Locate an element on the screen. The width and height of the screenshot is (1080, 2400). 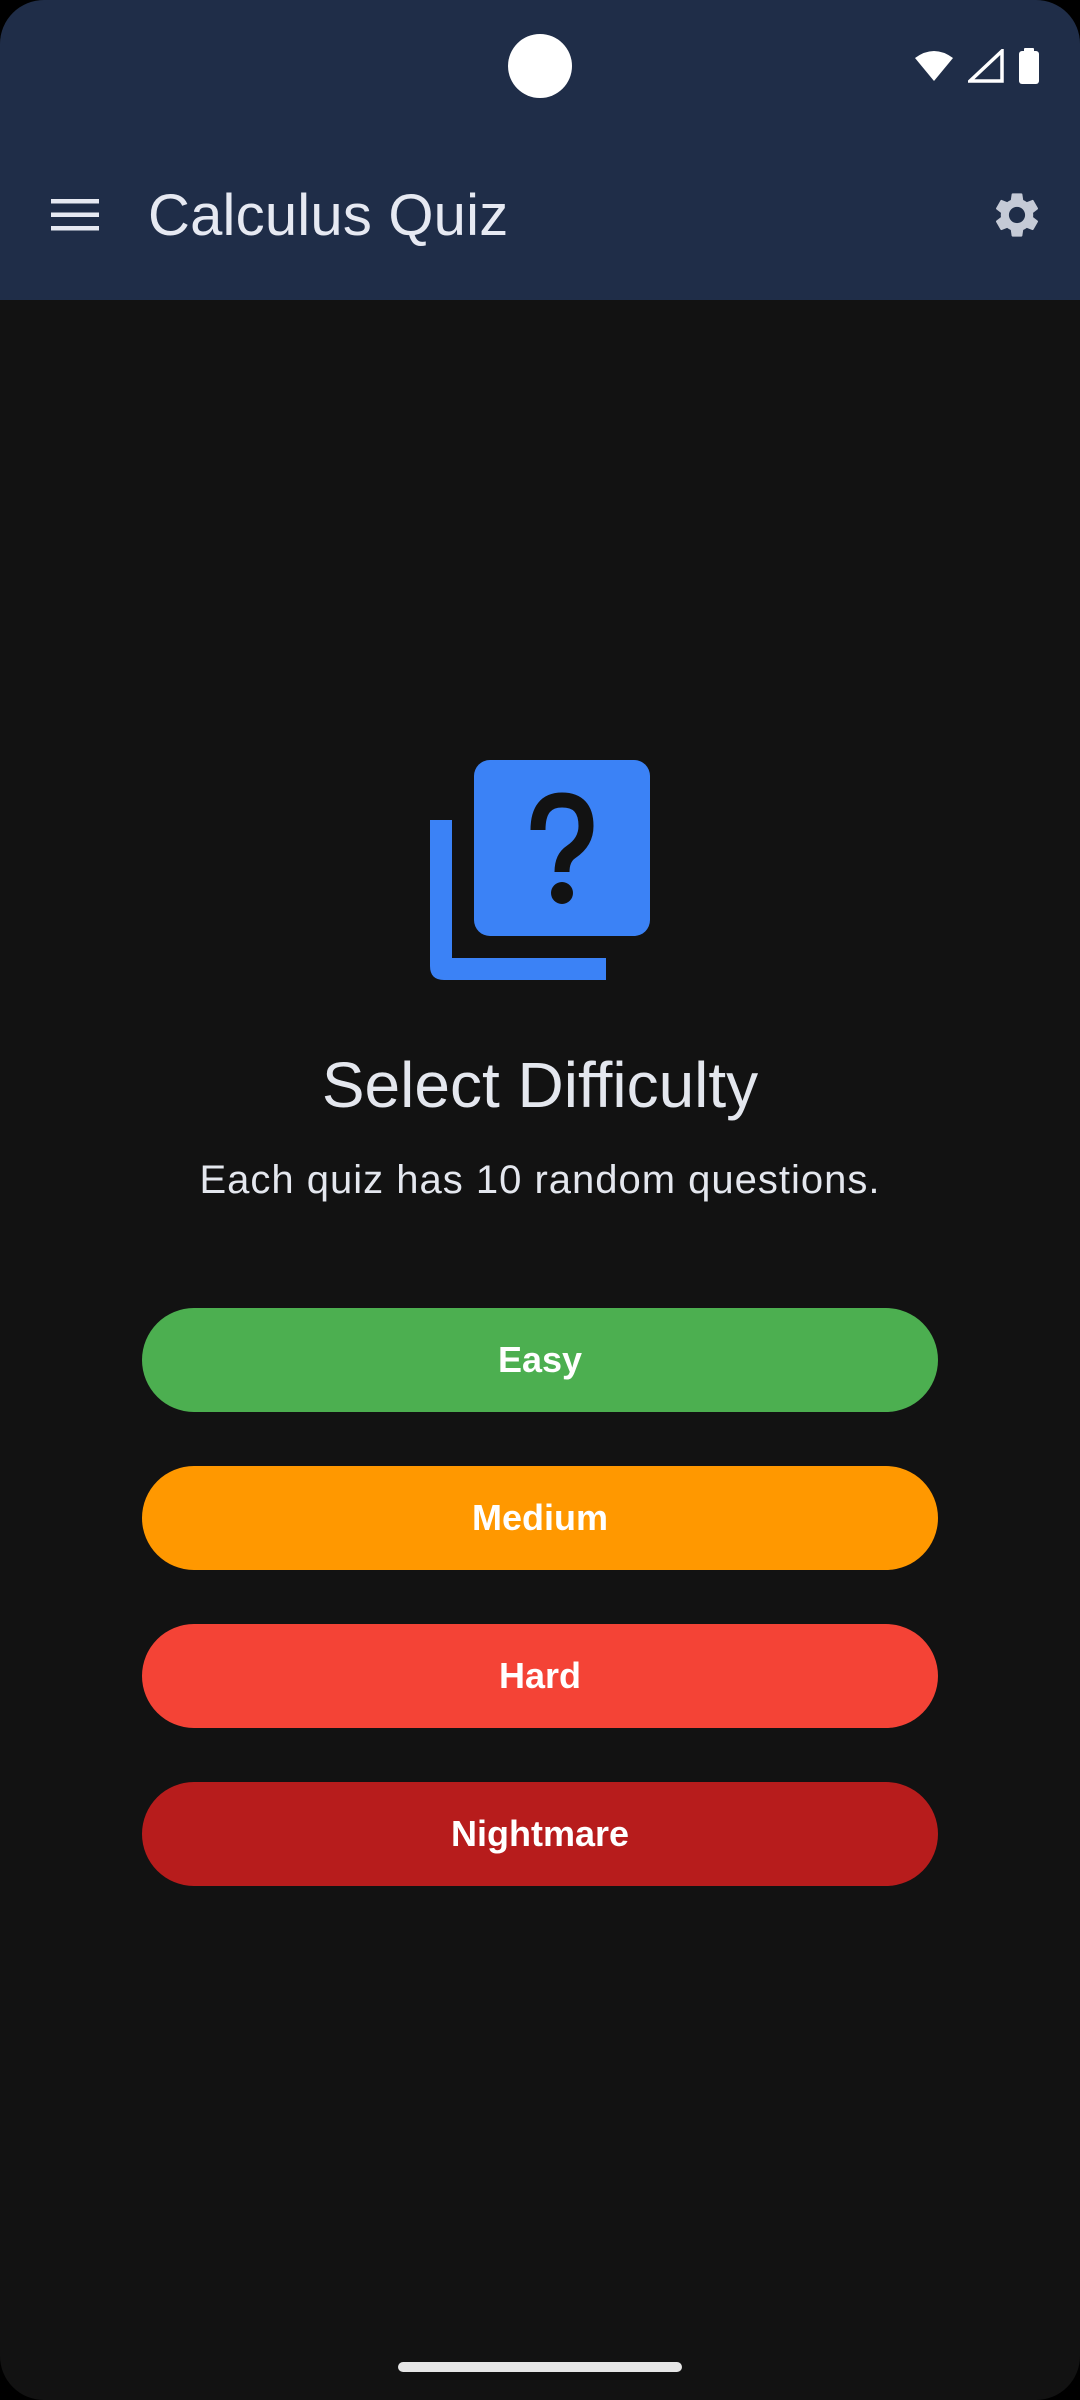
medium-button: Medium is located at coordinates (540, 1518).